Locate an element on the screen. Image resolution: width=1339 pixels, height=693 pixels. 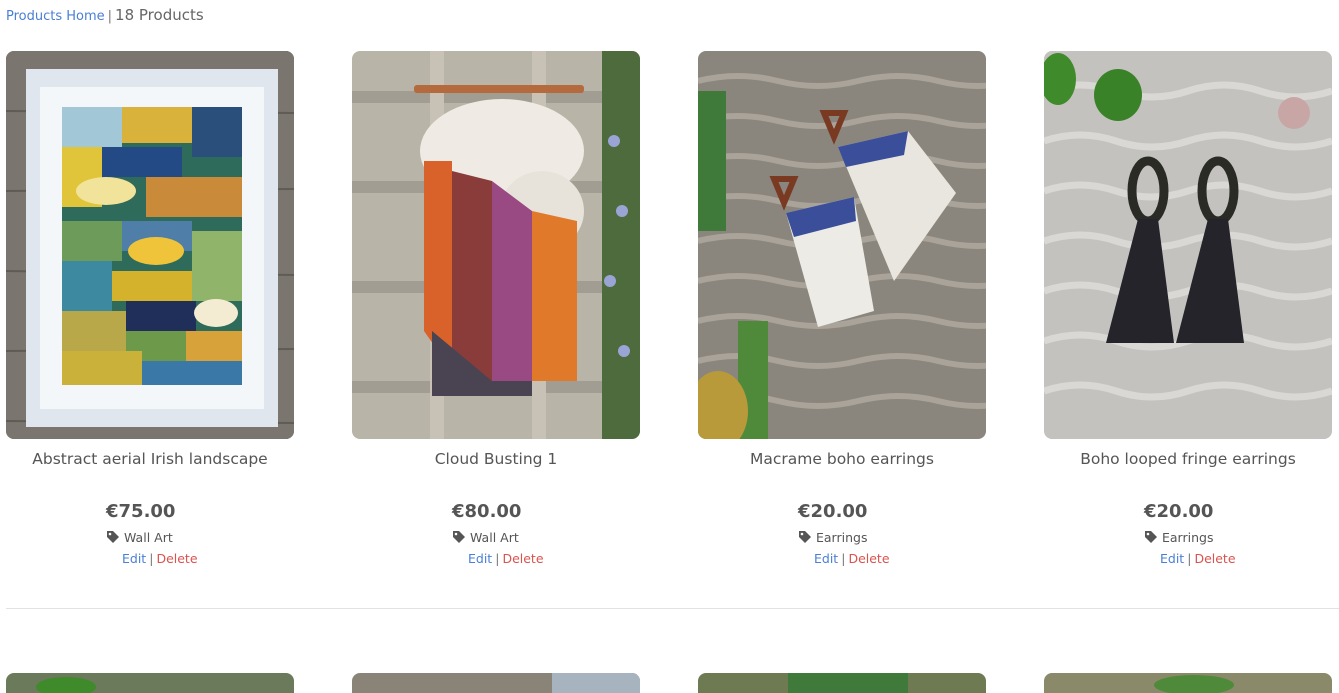
product-name: Boho looped fringe earrings is located at coordinates (1188, 474).